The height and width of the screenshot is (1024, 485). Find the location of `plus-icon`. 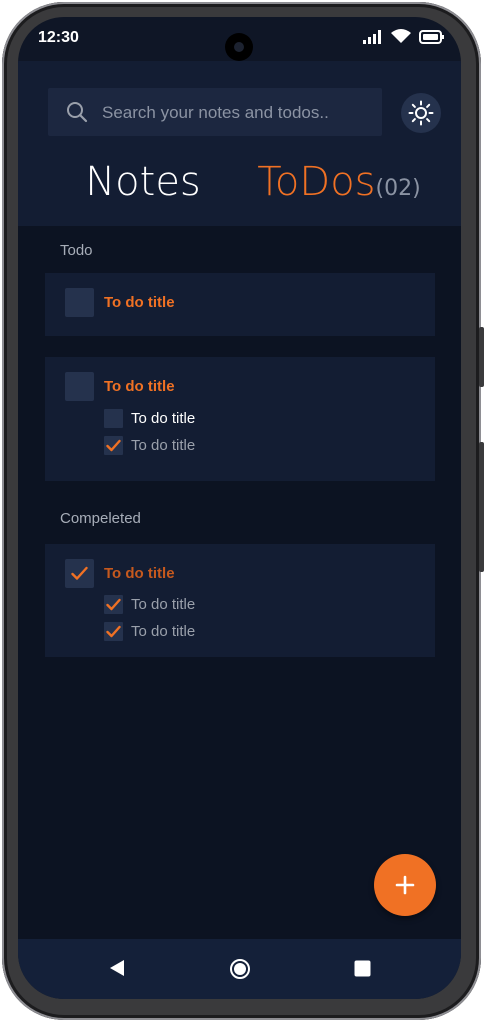

plus-icon is located at coordinates (405, 885).